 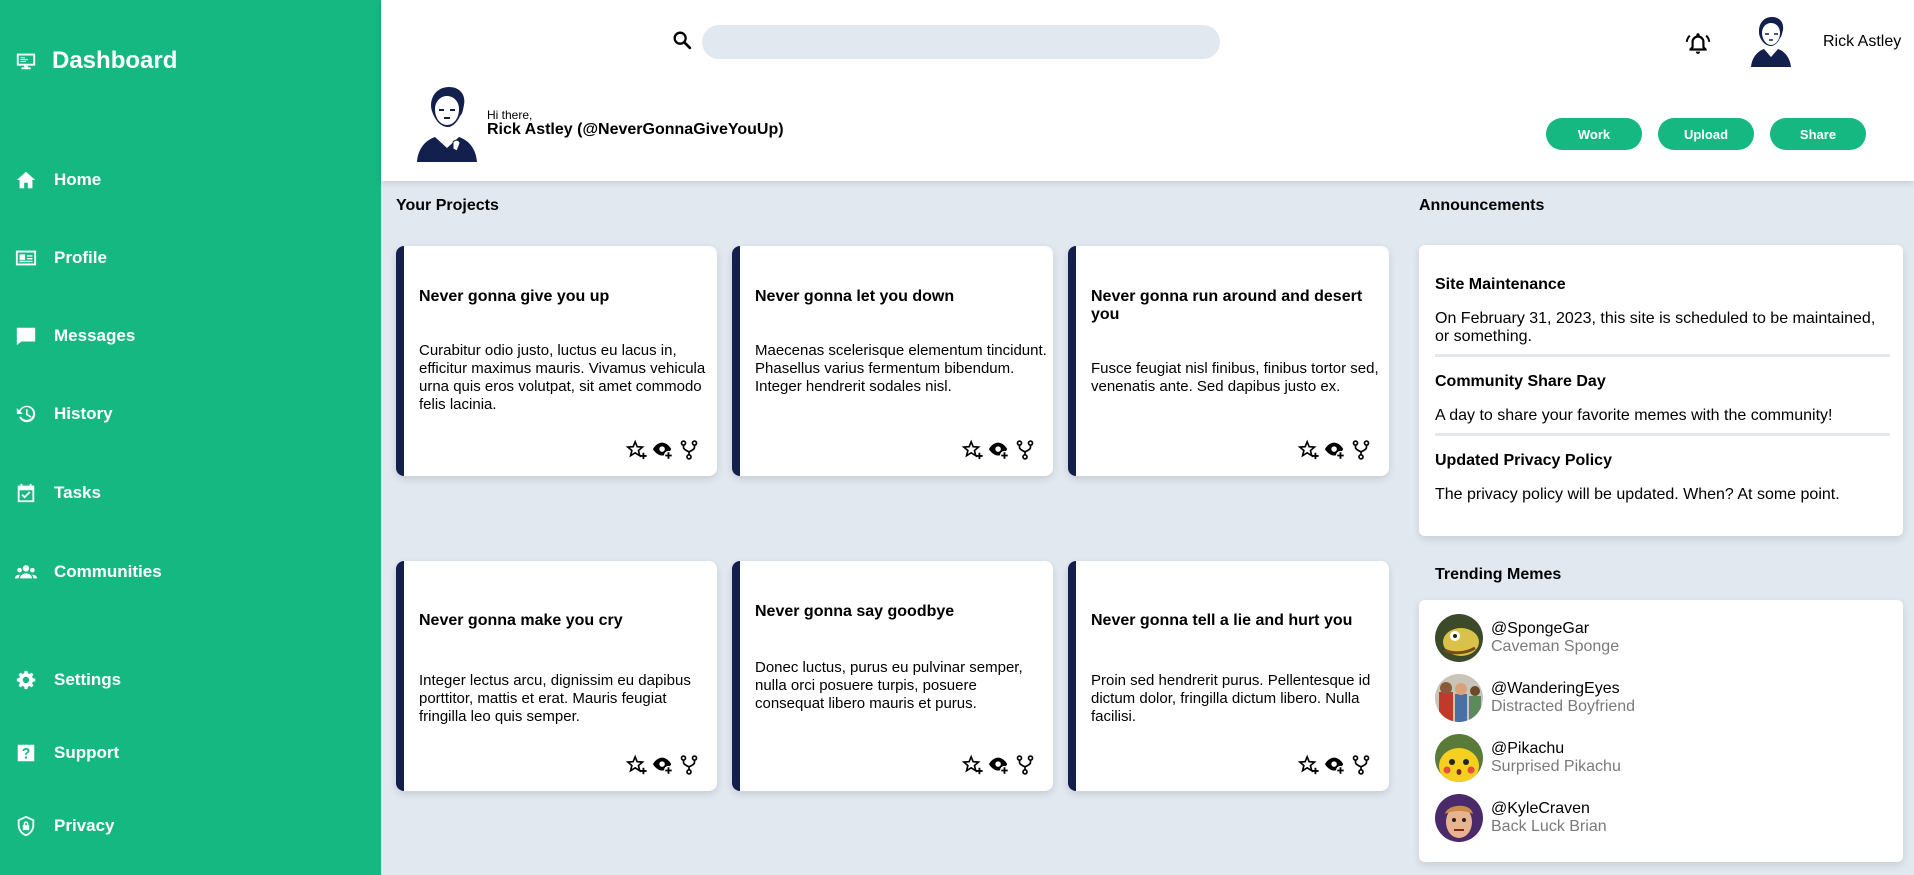 I want to click on meme-info: @WanderingEyes Distracted Boyfriend, so click(x=1563, y=698).